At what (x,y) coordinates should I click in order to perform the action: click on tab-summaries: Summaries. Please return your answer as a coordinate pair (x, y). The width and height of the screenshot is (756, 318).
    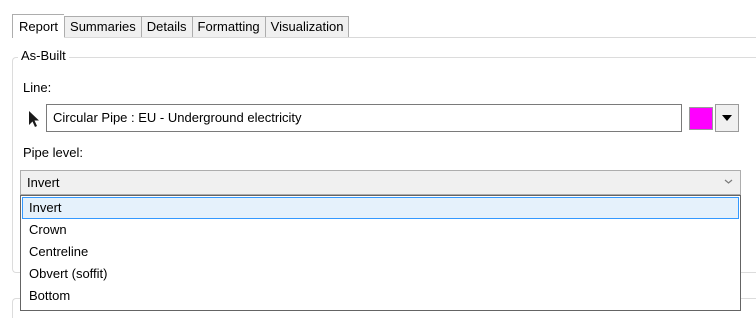
    Looking at the image, I should click on (102, 27).